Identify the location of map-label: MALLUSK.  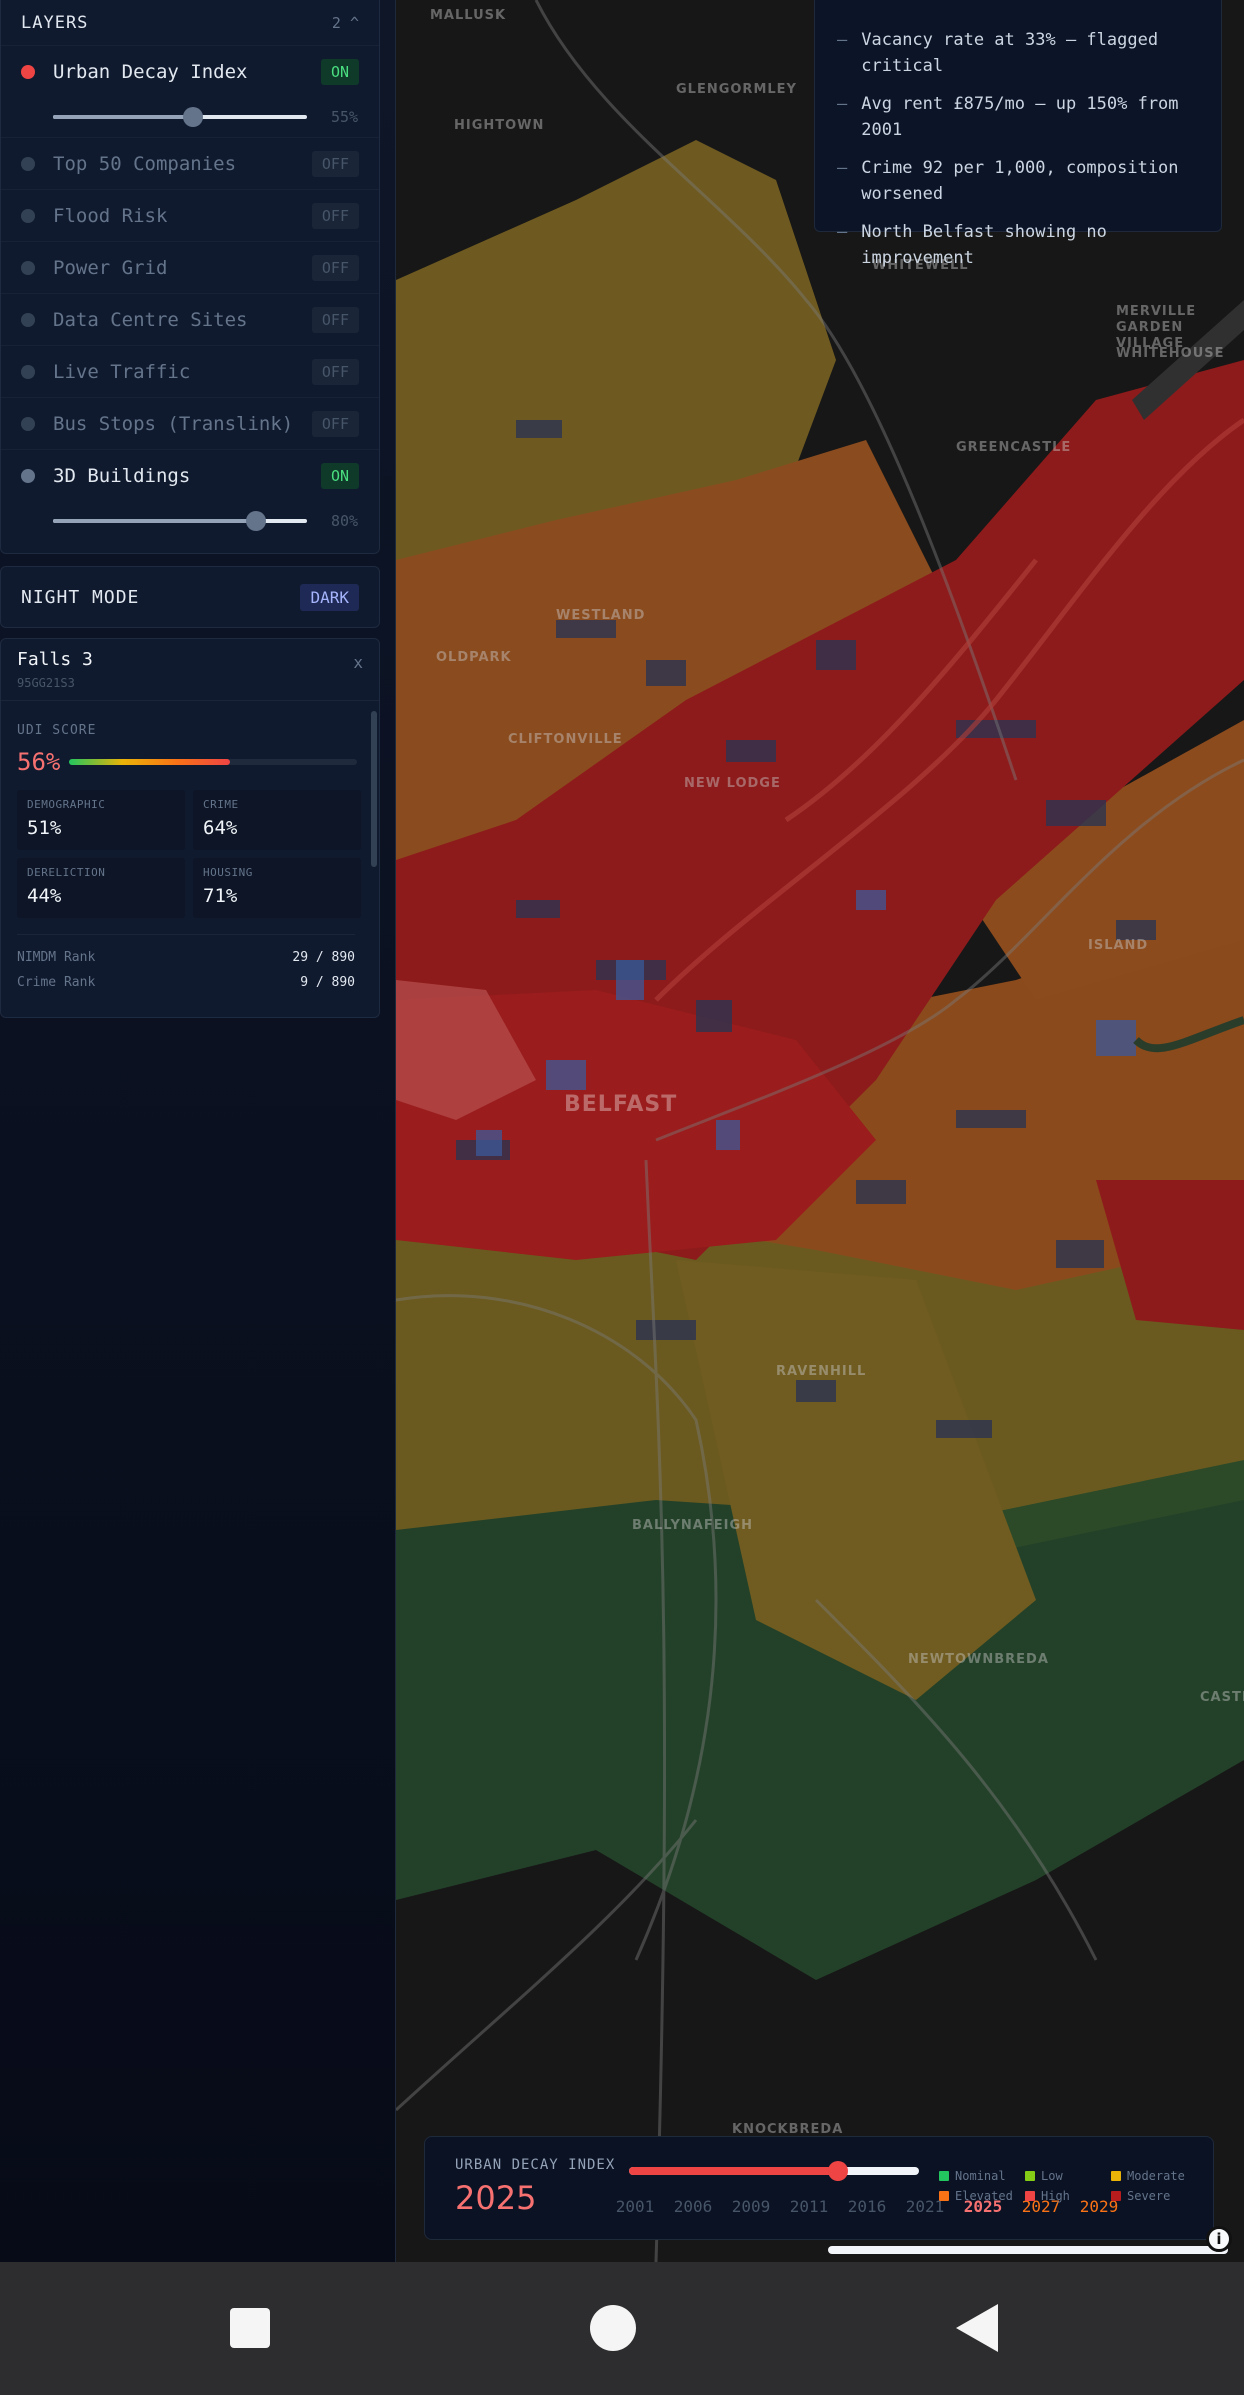
(468, 15).